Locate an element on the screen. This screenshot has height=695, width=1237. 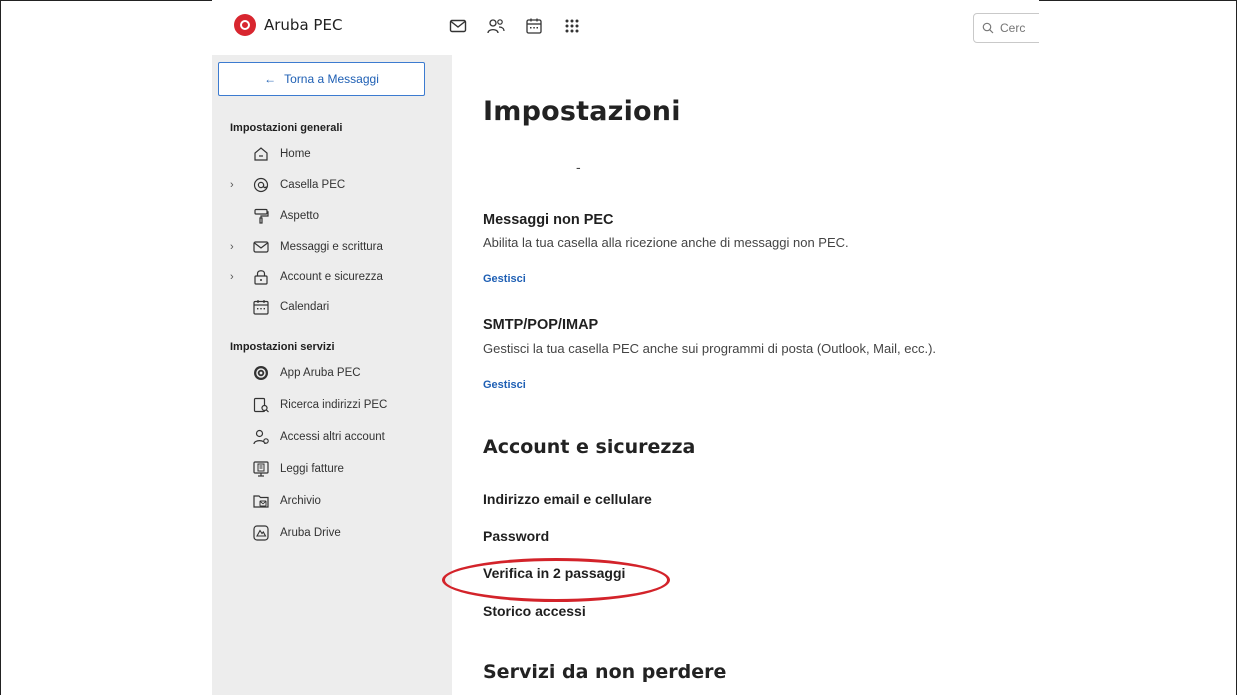
page-title: Impostazioni is located at coordinates (582, 111).